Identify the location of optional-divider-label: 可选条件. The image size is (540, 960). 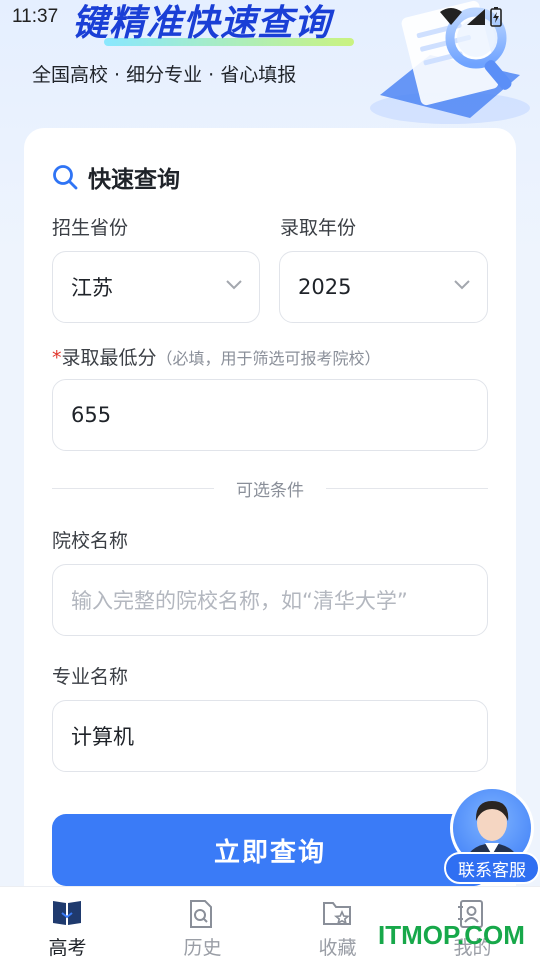
(270, 491).